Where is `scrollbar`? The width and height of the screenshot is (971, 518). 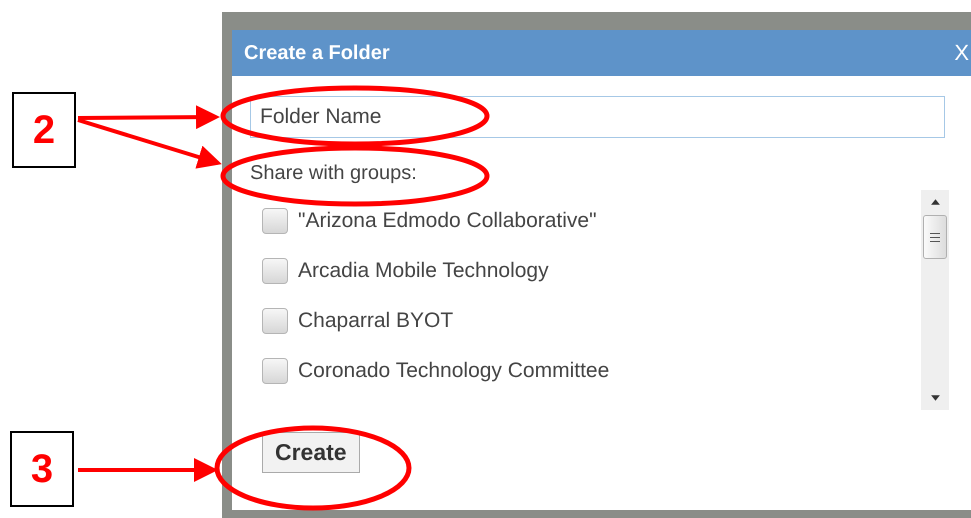 scrollbar is located at coordinates (935, 300).